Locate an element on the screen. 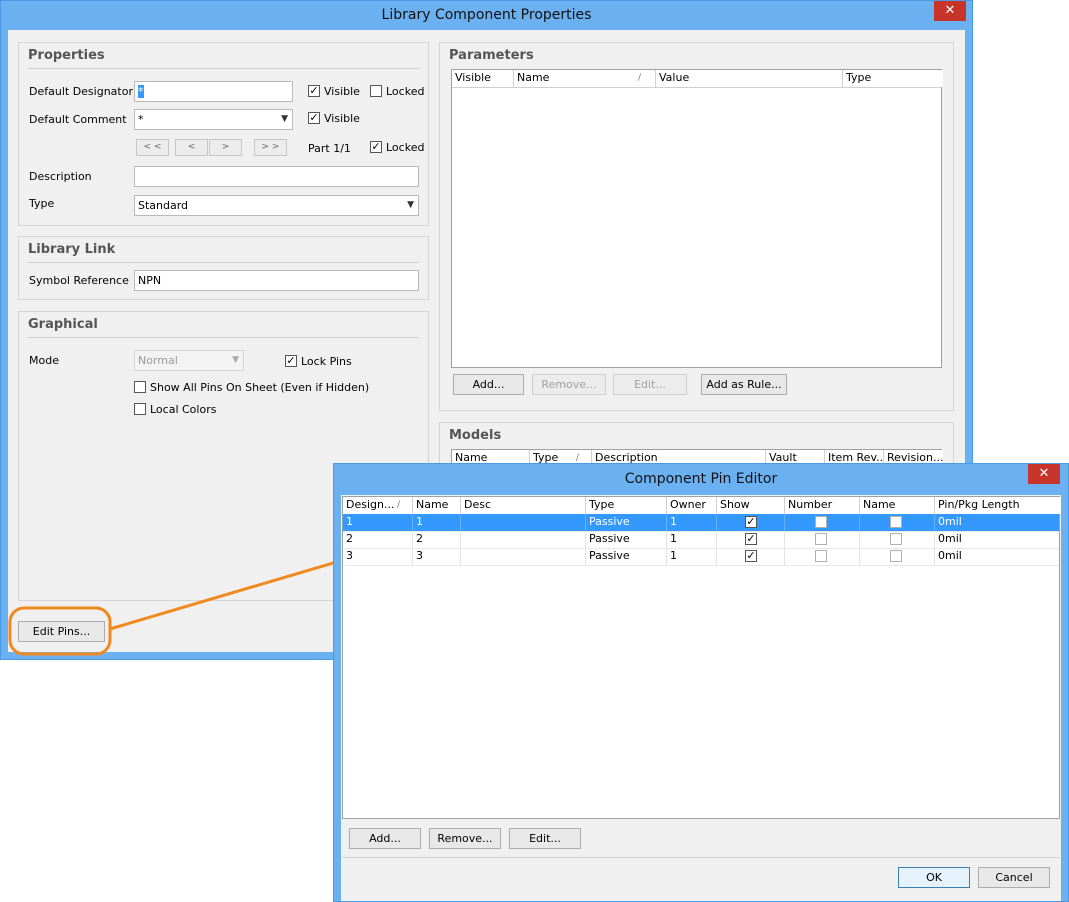 Image resolution: width=1069 pixels, height=902 pixels. parameters-header: Visible Name / Value Type is located at coordinates (697, 79).